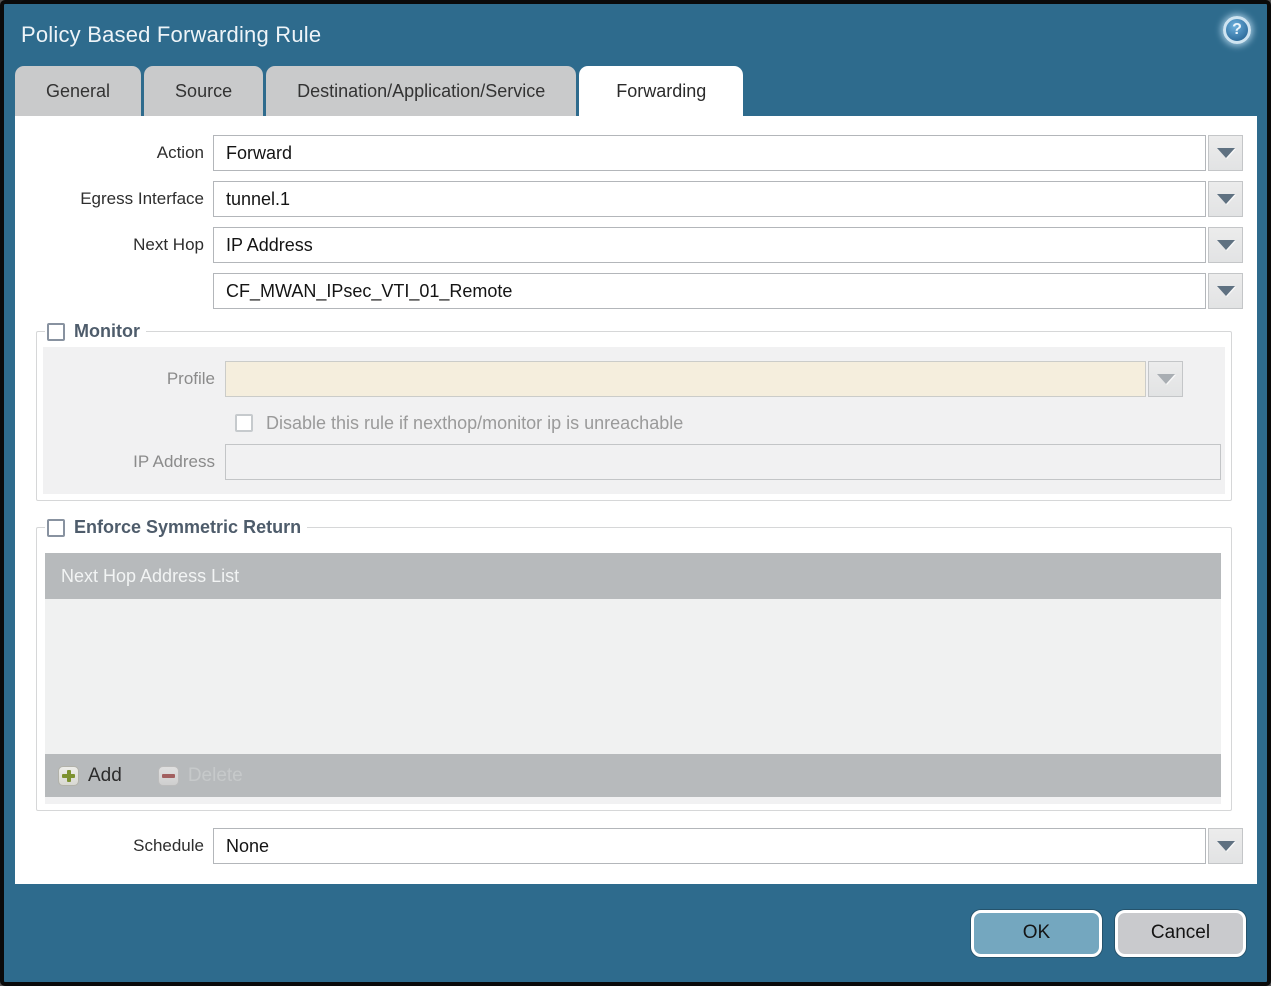  Describe the element at coordinates (709, 153) in the screenshot. I see `action-input` at that location.